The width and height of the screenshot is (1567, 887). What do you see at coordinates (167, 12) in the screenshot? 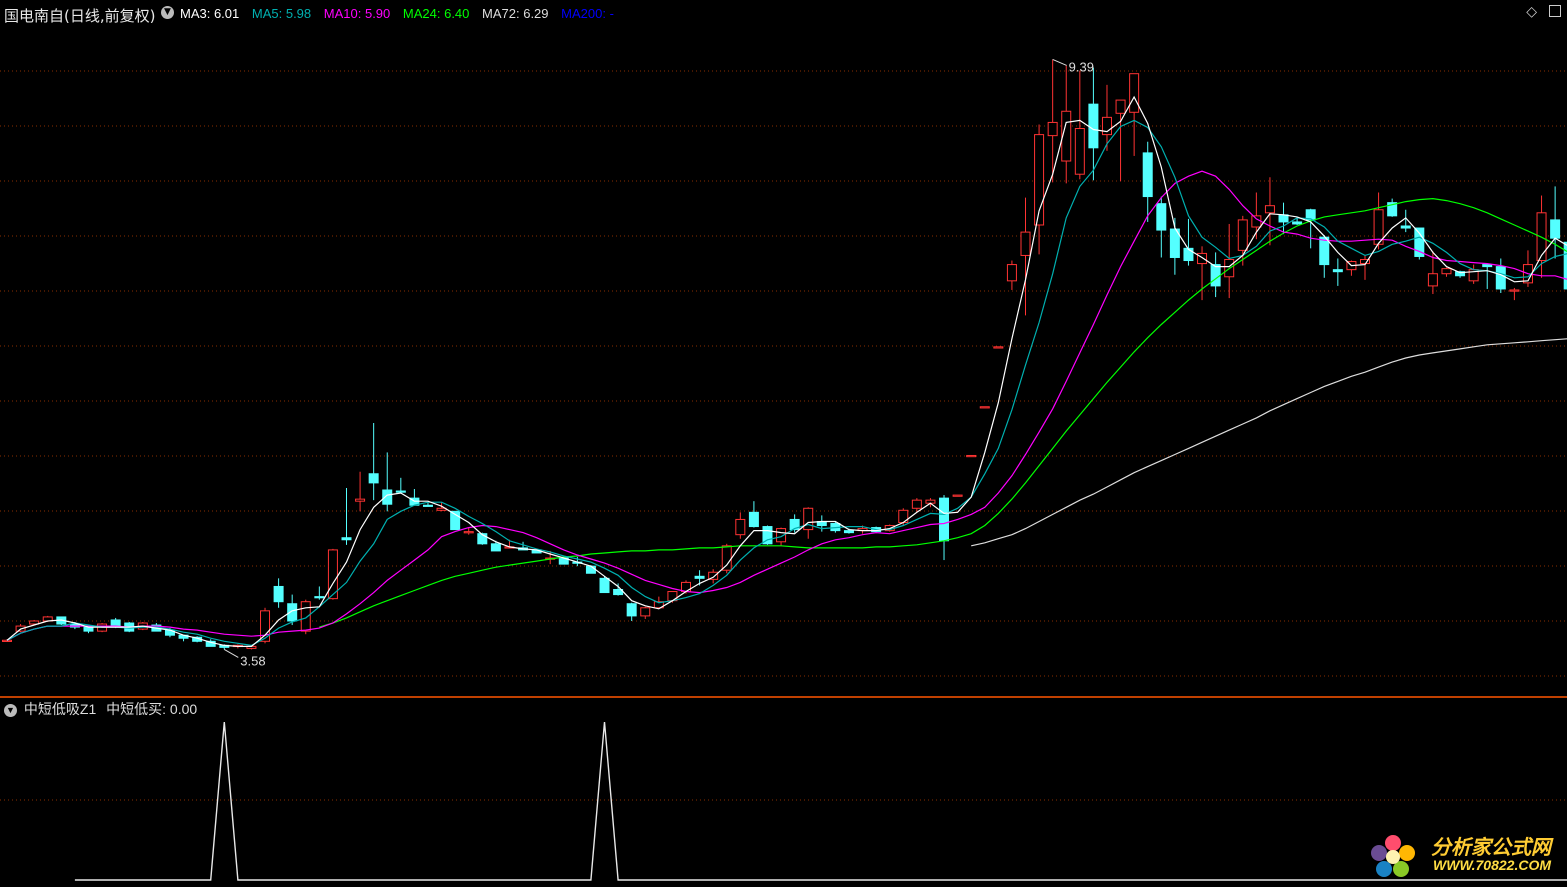
I see `chevron-down-icon: ▼` at bounding box center [167, 12].